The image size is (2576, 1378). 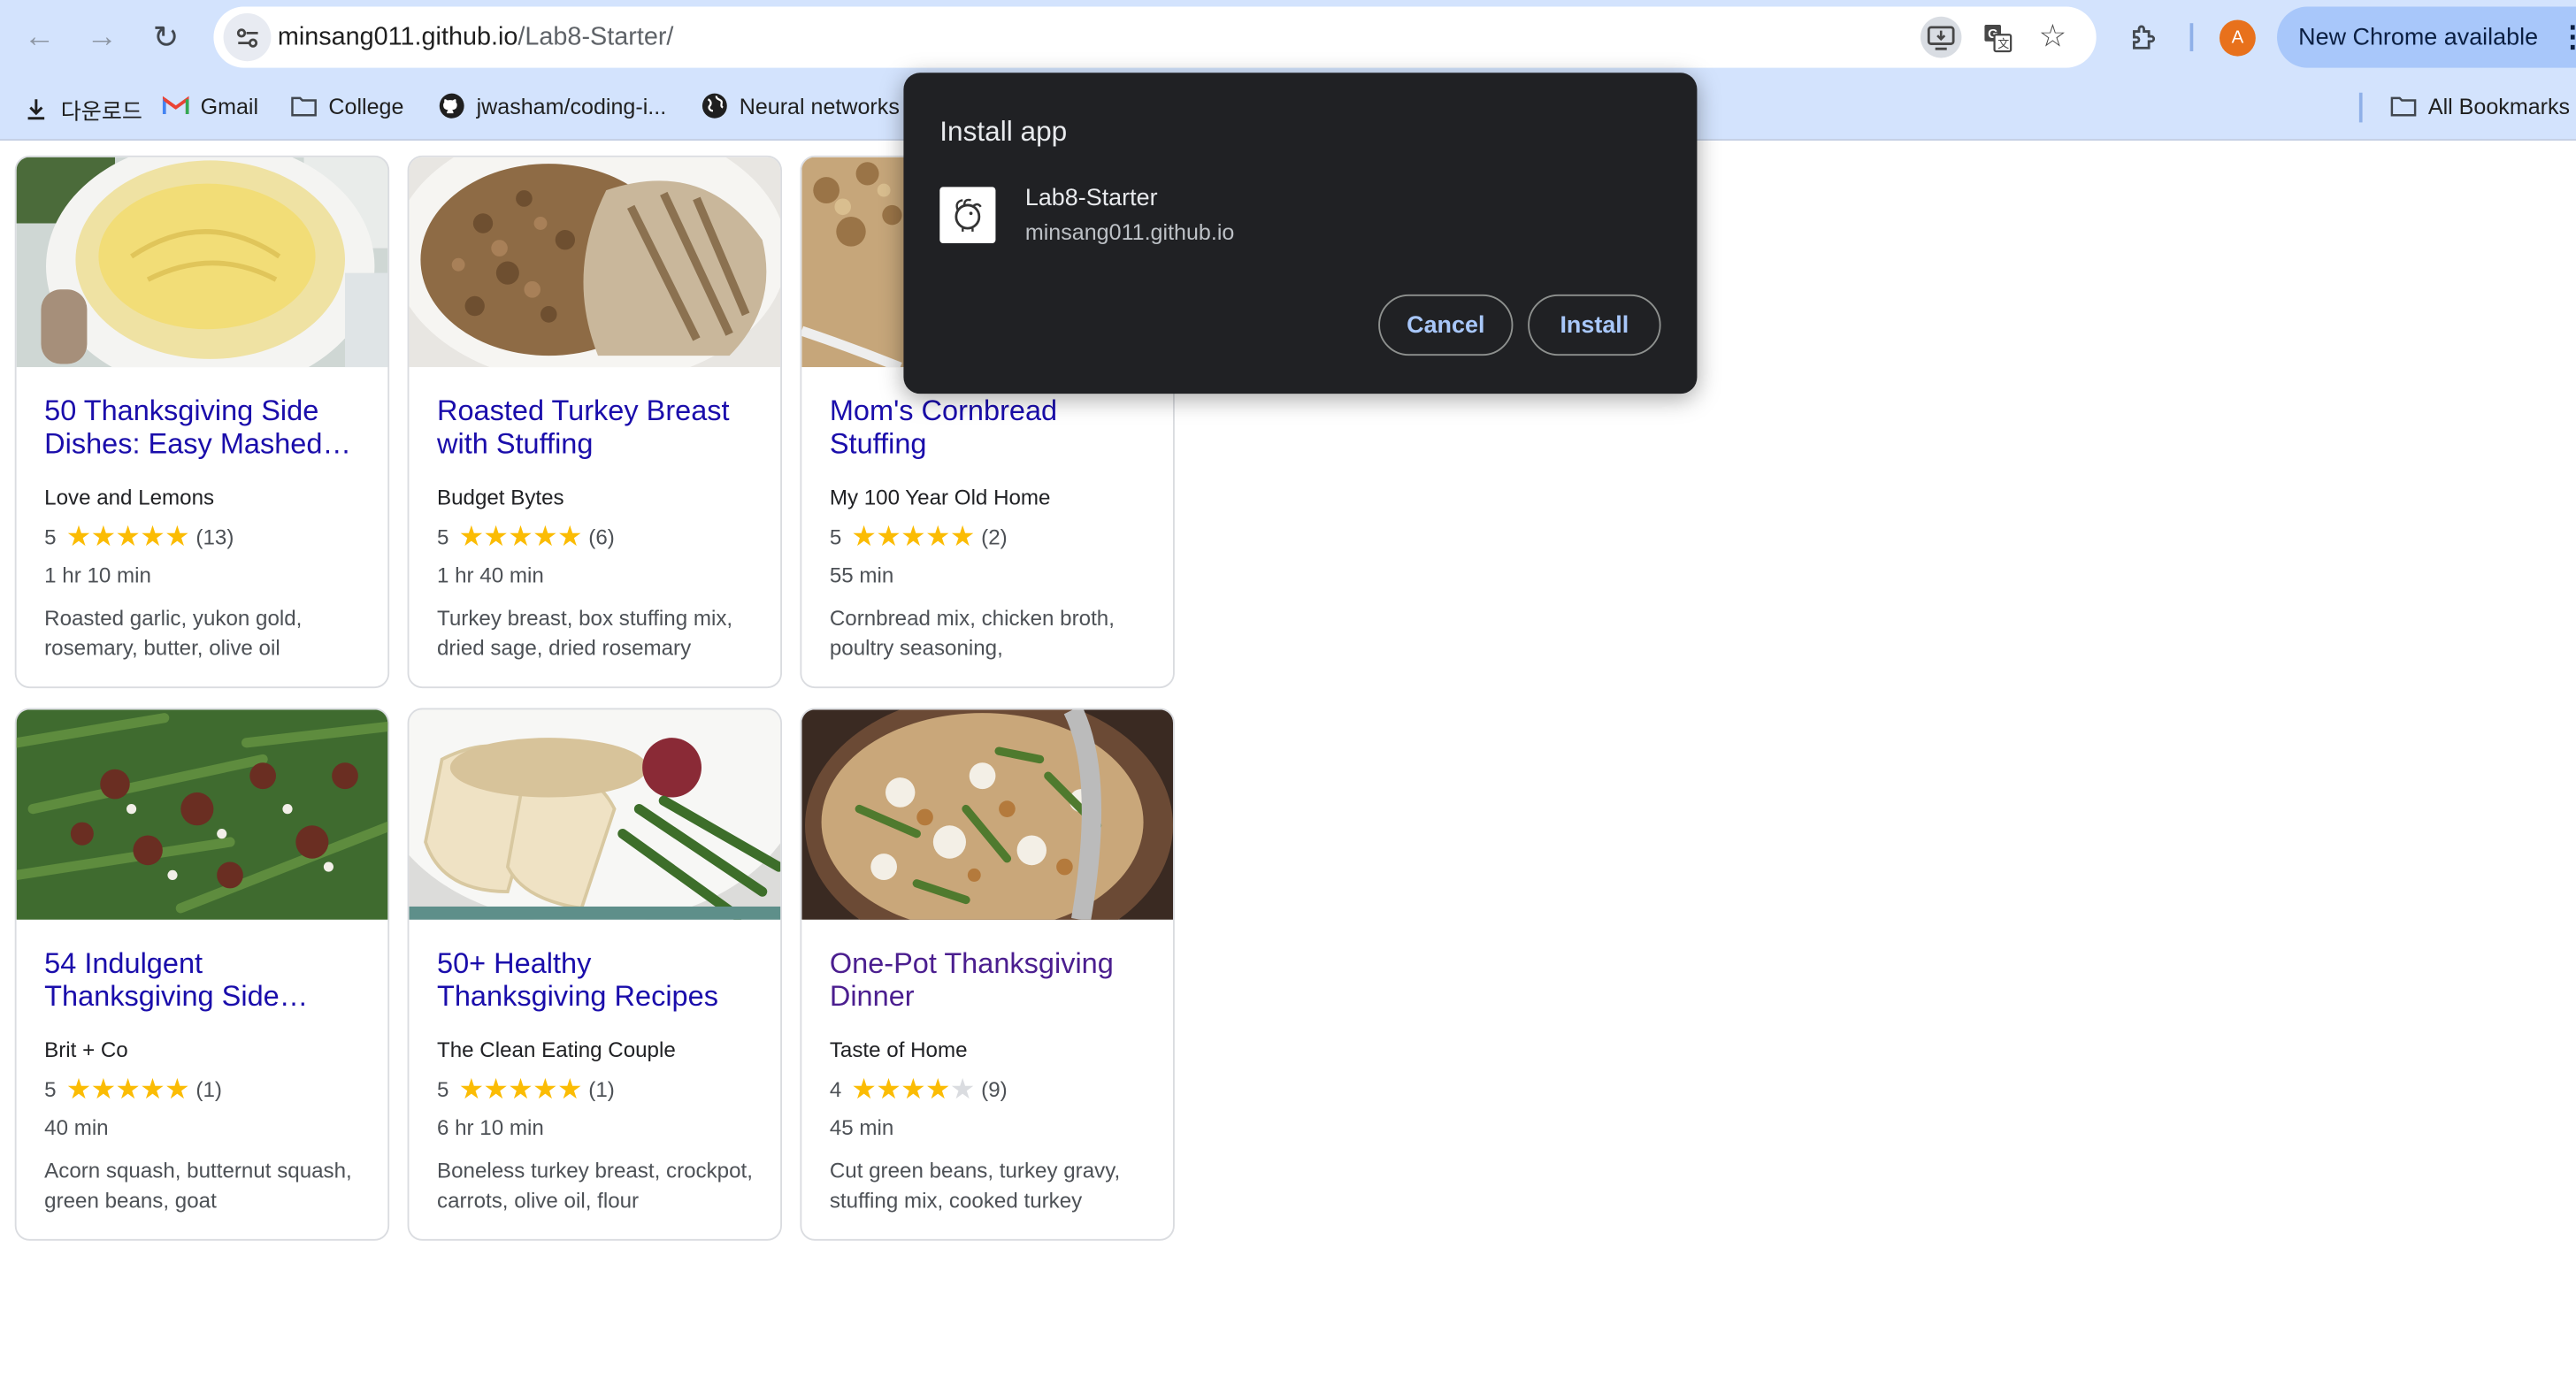 I want to click on toolbar-divider, so click(x=2191, y=37).